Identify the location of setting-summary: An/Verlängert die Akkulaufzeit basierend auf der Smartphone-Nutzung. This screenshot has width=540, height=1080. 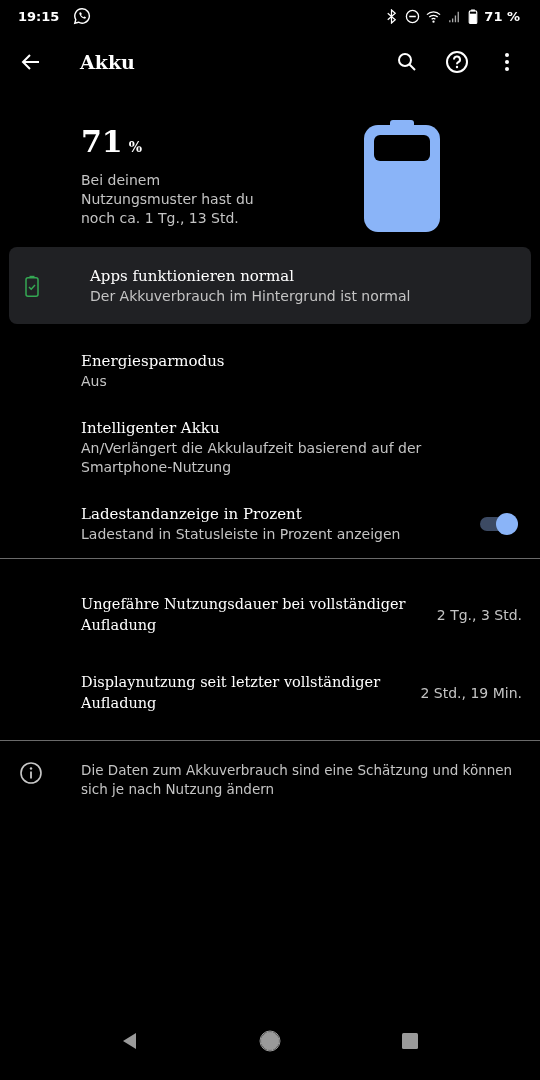
(252, 458).